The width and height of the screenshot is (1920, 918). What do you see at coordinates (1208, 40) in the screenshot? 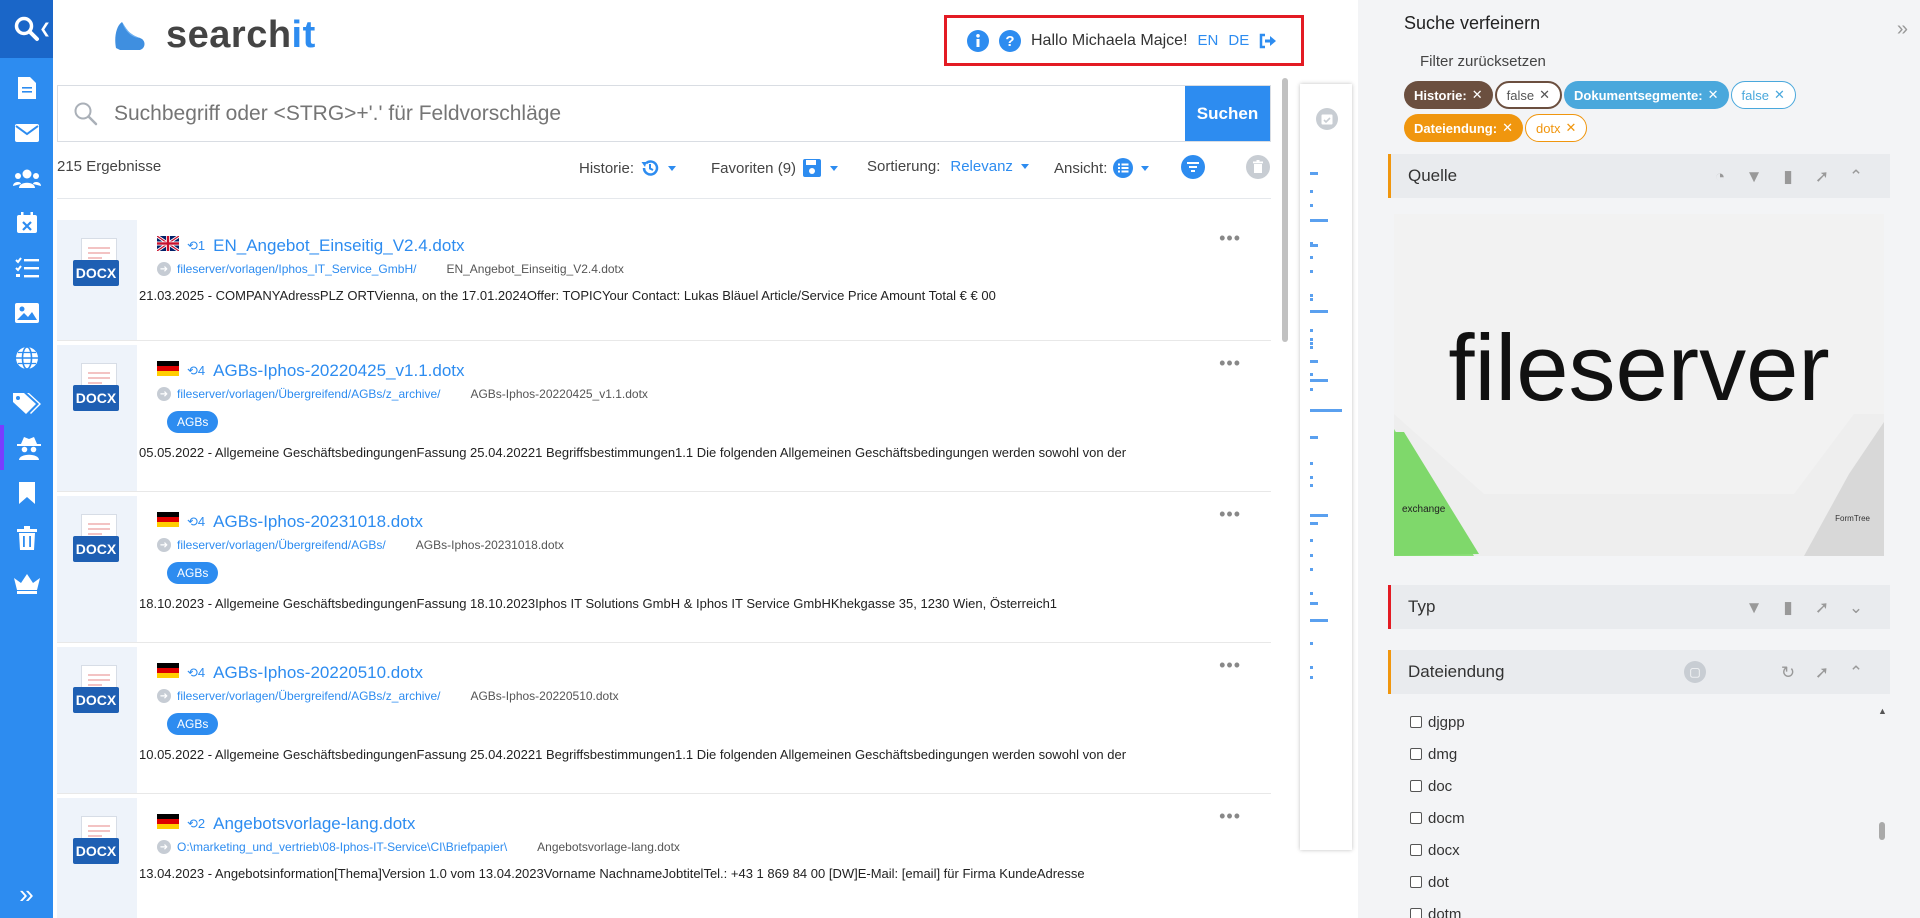
I see `lang-en-link: EN` at bounding box center [1208, 40].